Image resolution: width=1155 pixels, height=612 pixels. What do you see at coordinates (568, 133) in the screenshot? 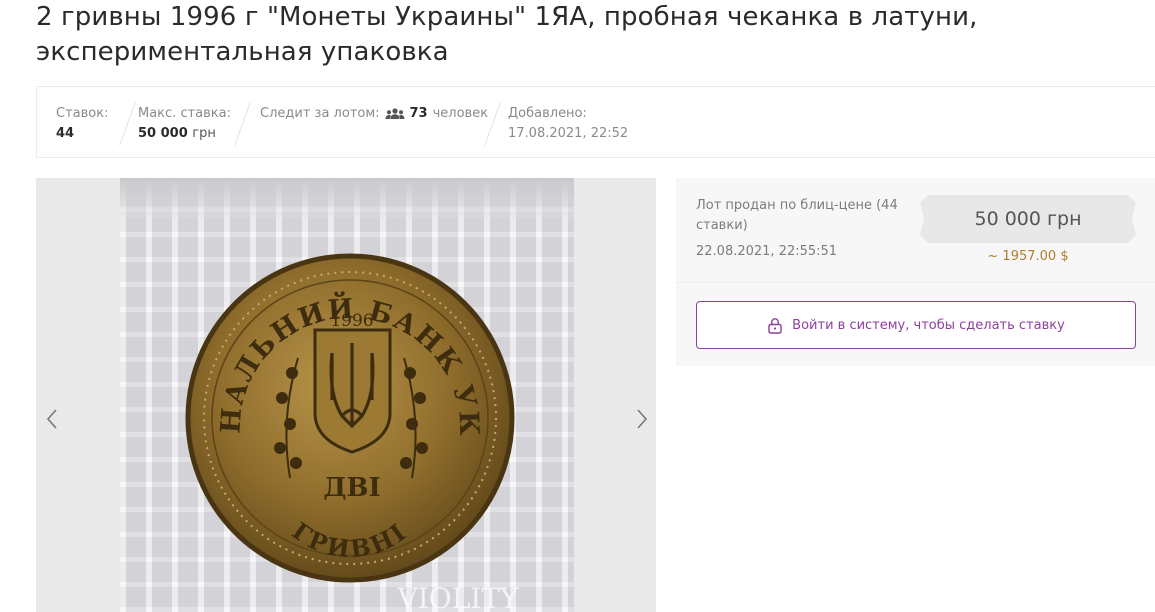
I see `added-date: 17.08.2021, 22:52` at bounding box center [568, 133].